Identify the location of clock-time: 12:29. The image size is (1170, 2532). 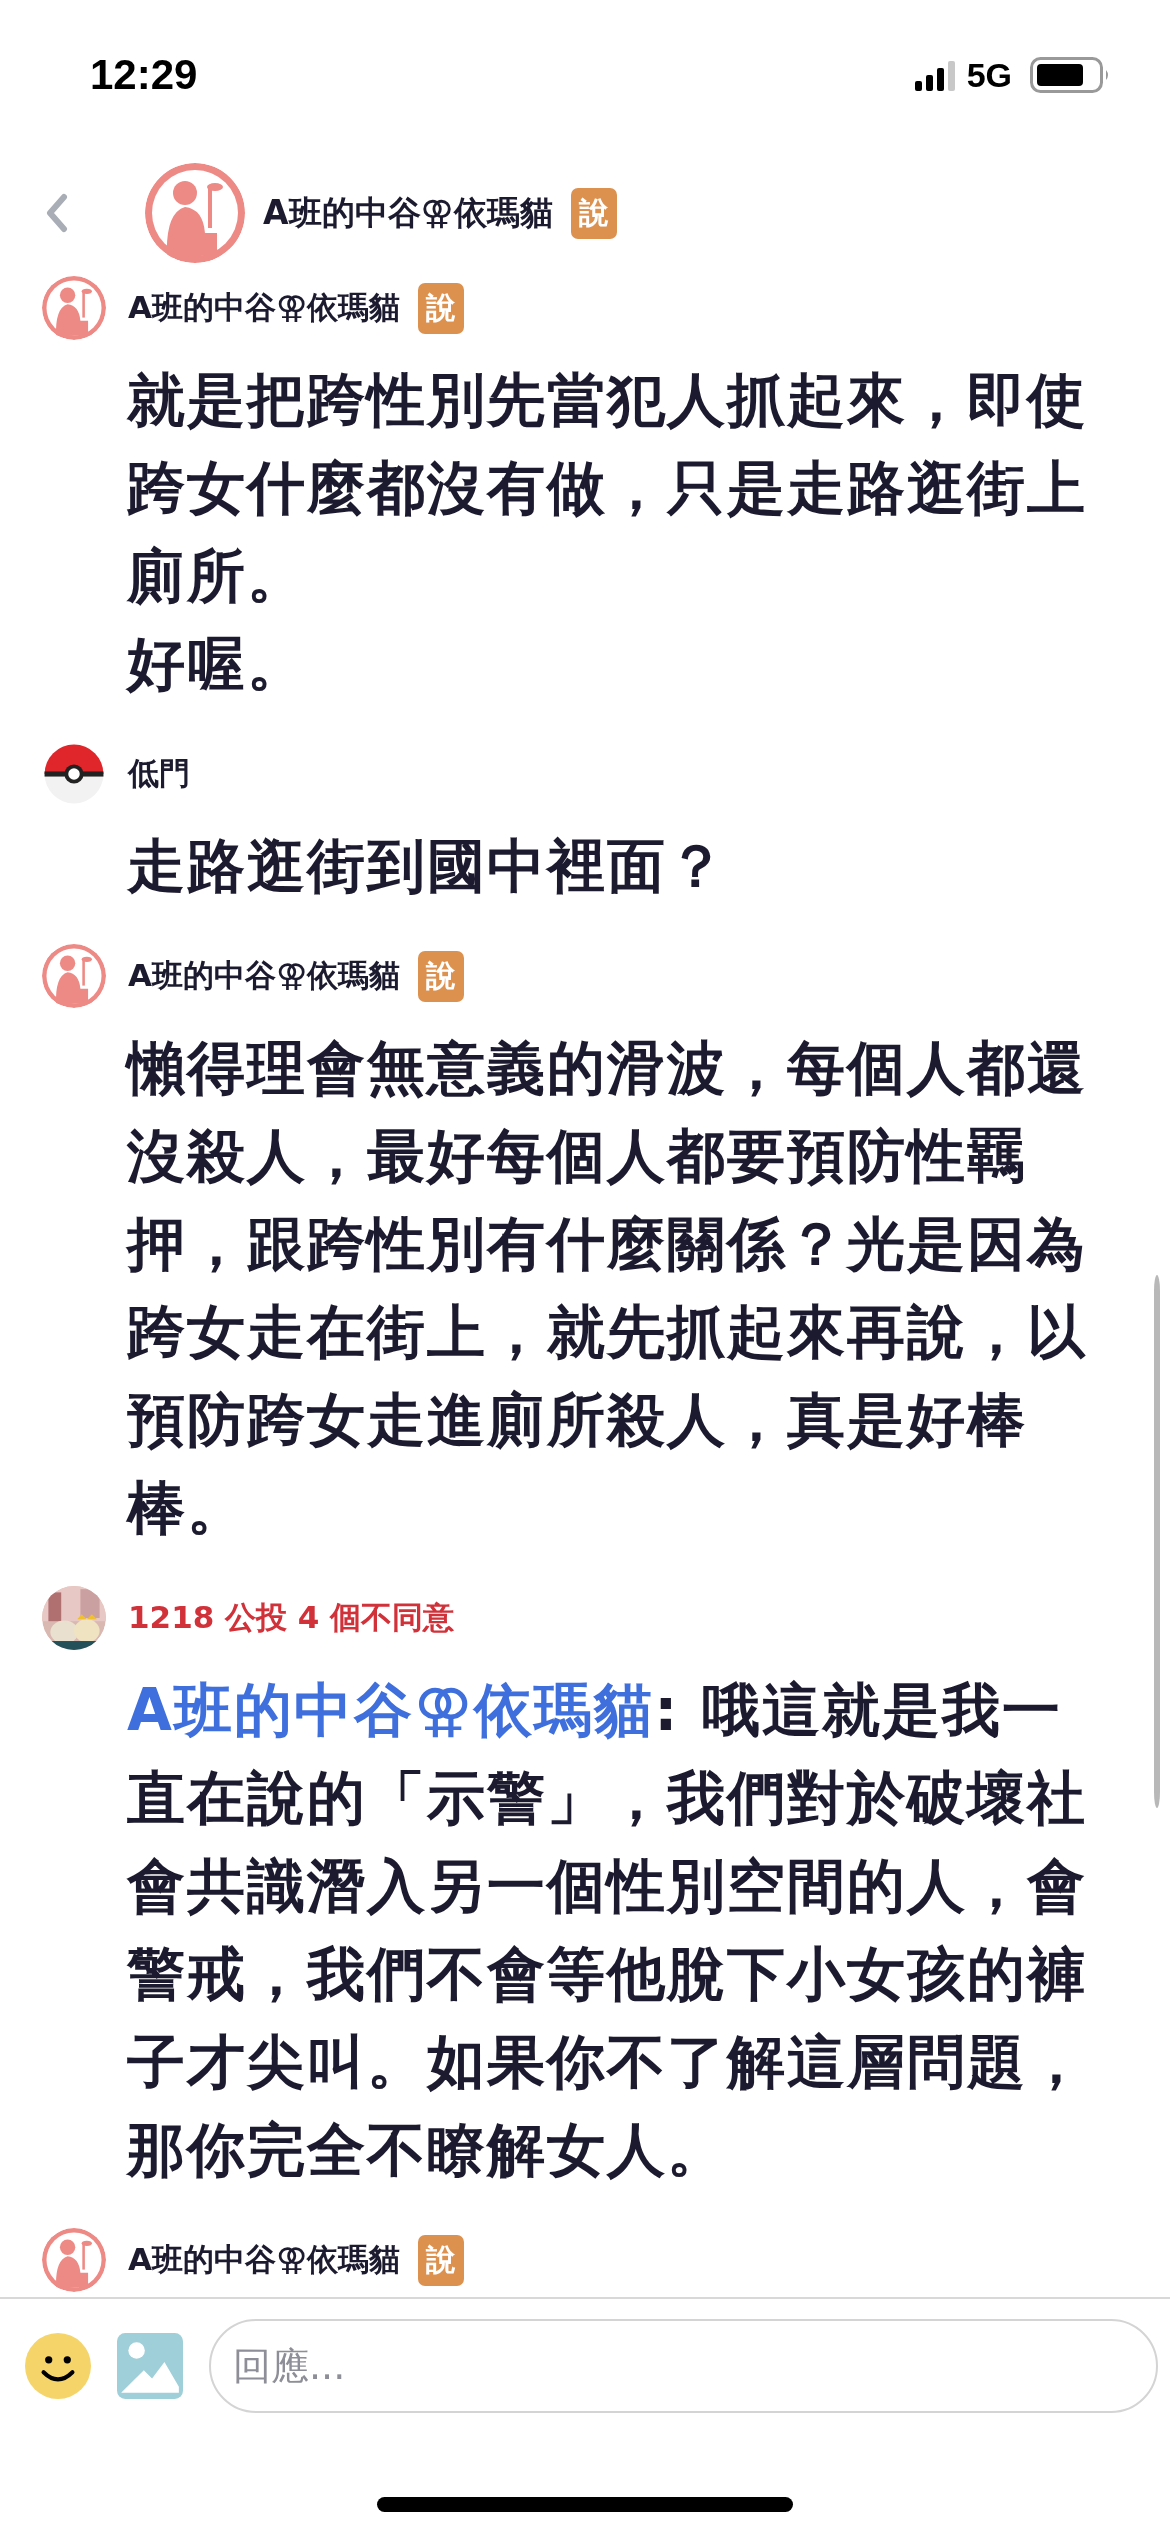
(144, 75).